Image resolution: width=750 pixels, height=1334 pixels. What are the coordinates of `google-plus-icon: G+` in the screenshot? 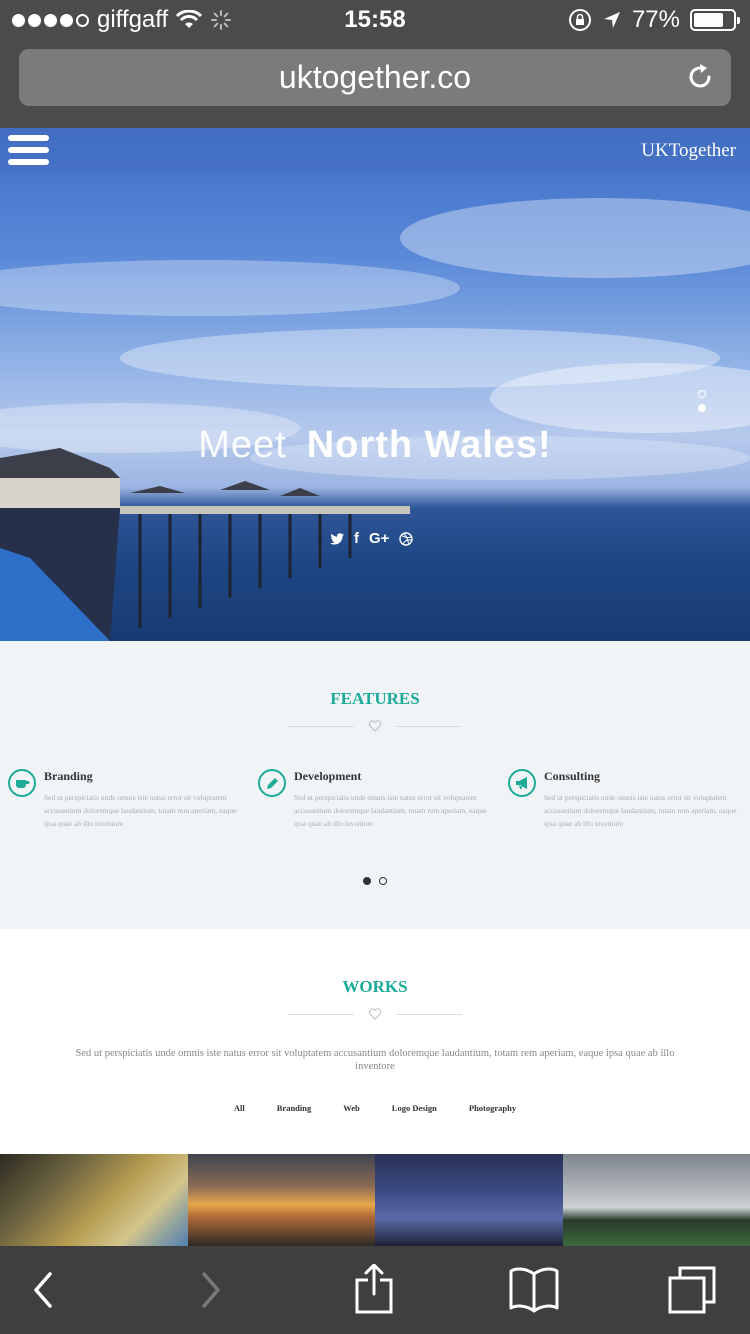 It's located at (379, 538).